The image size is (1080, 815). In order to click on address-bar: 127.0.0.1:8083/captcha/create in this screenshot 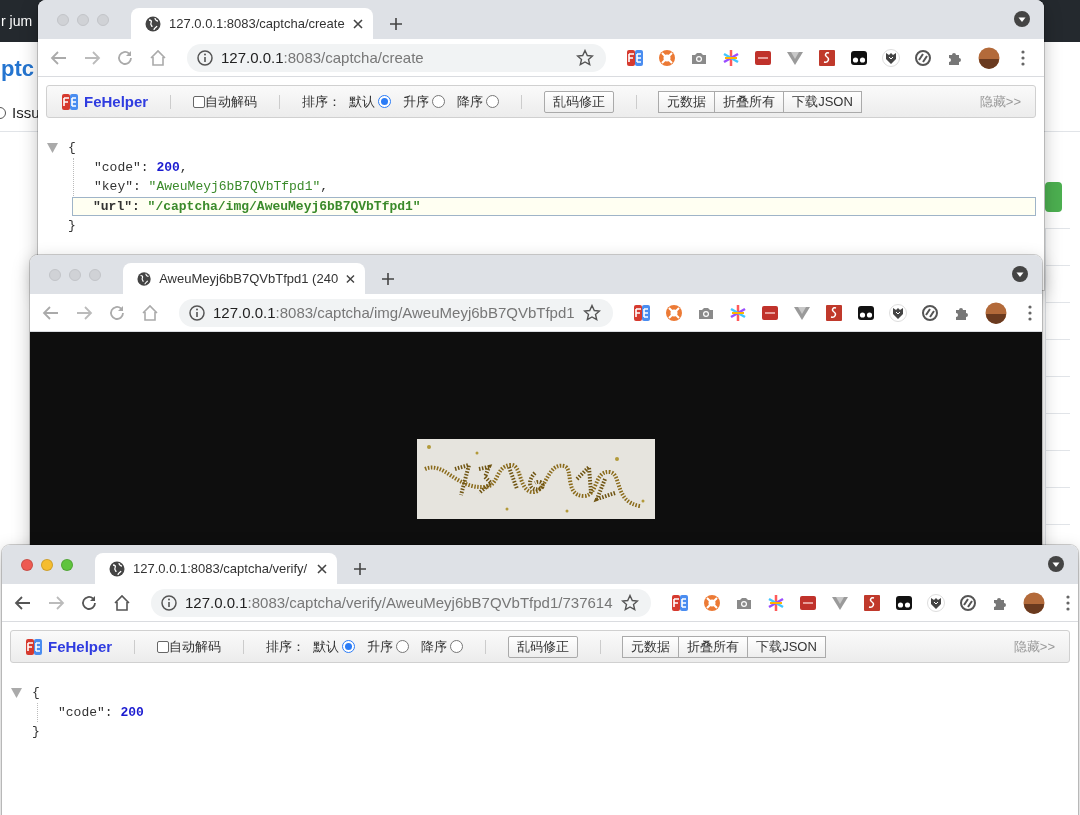, I will do `click(396, 57)`.